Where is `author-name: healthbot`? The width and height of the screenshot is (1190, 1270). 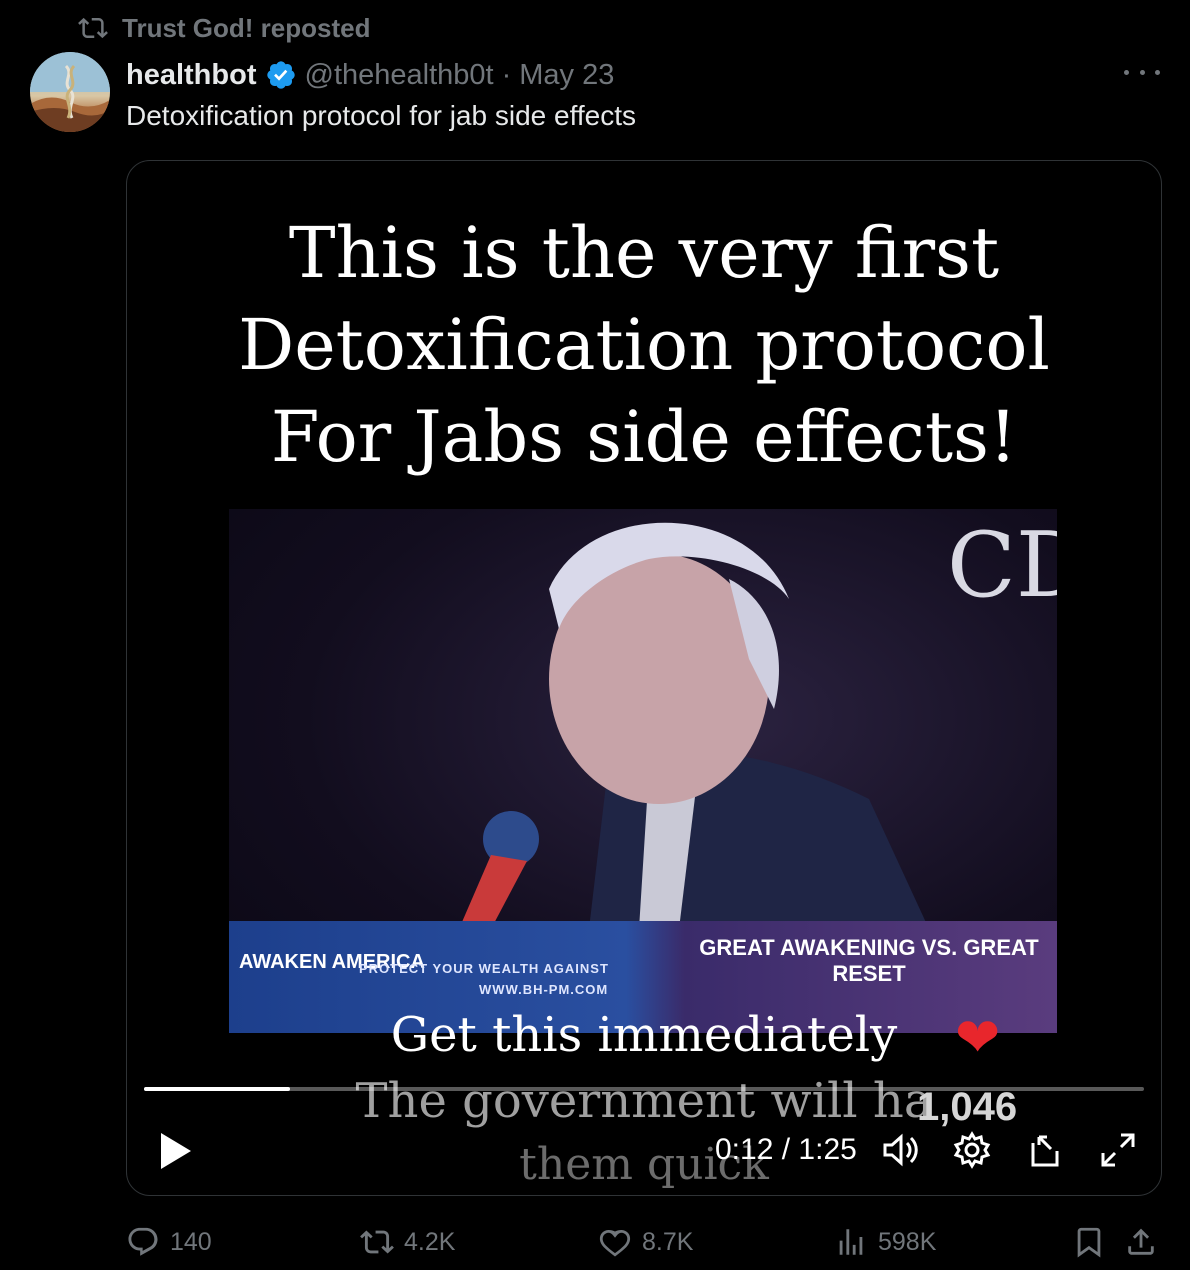 author-name: healthbot is located at coordinates (191, 75).